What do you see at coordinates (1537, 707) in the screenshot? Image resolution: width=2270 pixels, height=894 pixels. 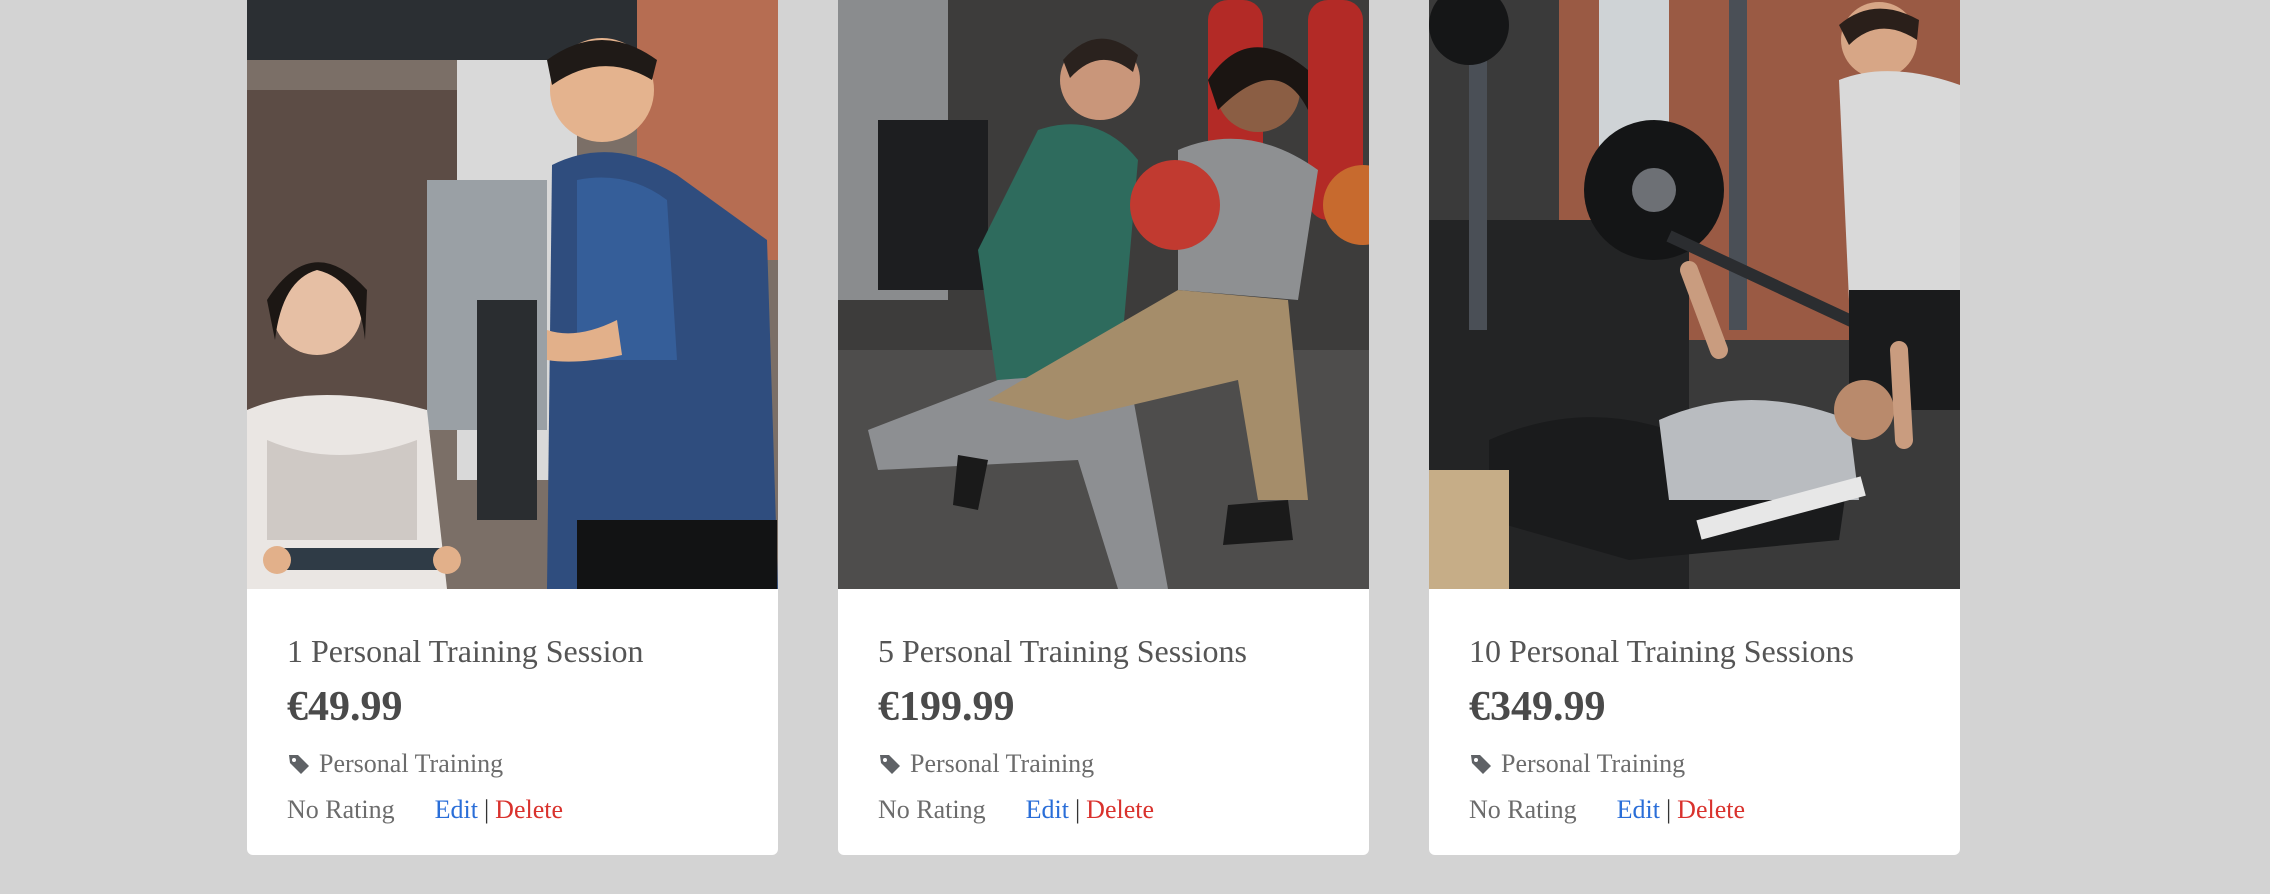 I see `product-price: €349.99` at bounding box center [1537, 707].